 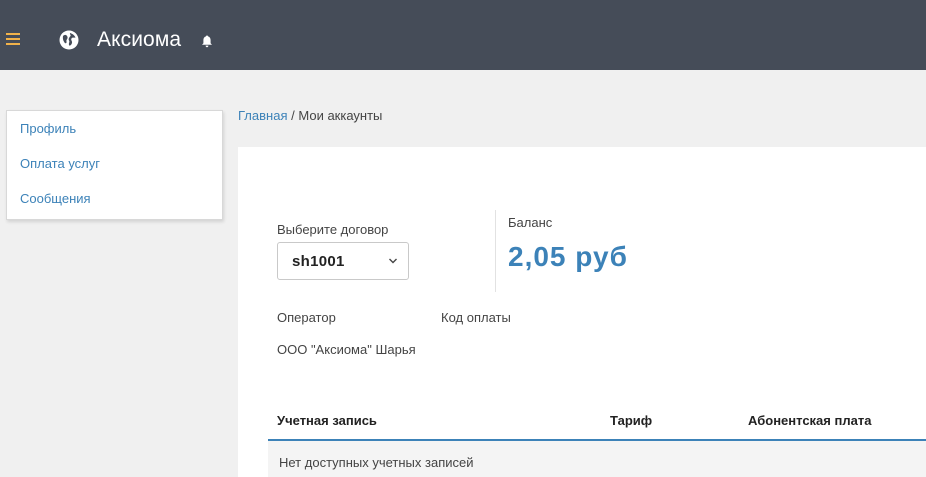 I want to click on payment-code-label: Код оплаты, so click(x=476, y=317).